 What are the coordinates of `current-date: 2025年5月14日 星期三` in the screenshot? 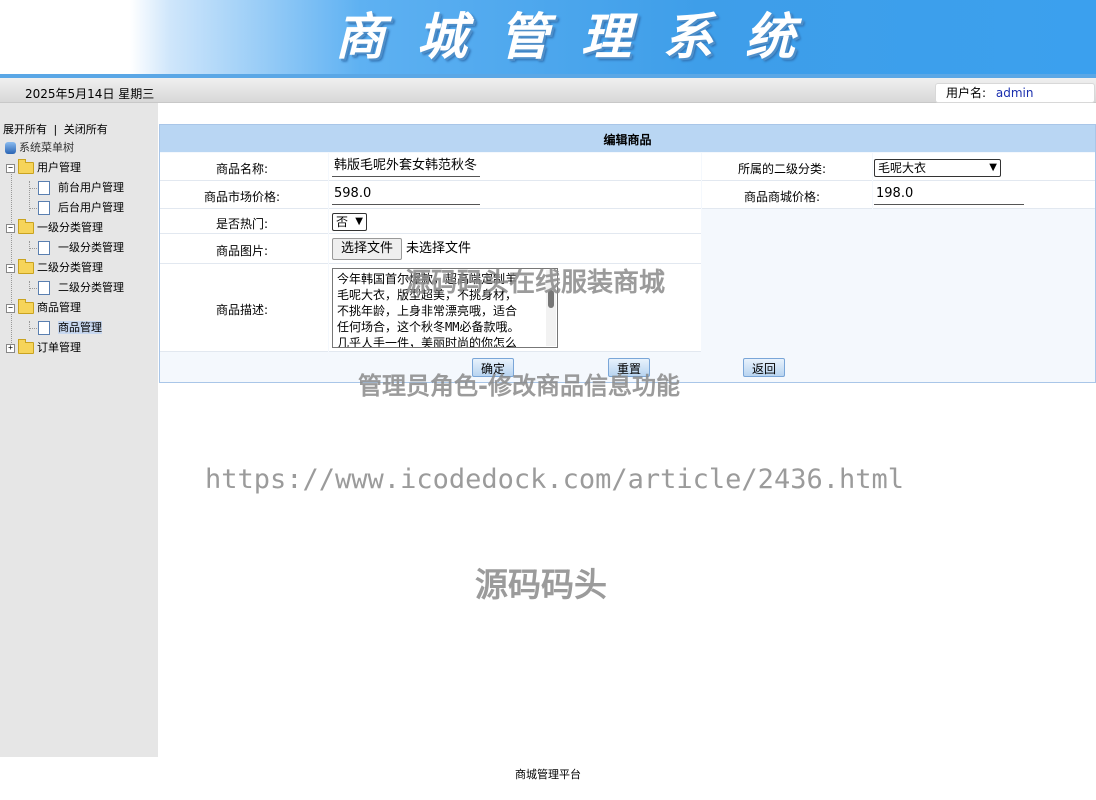 It's located at (90, 94).